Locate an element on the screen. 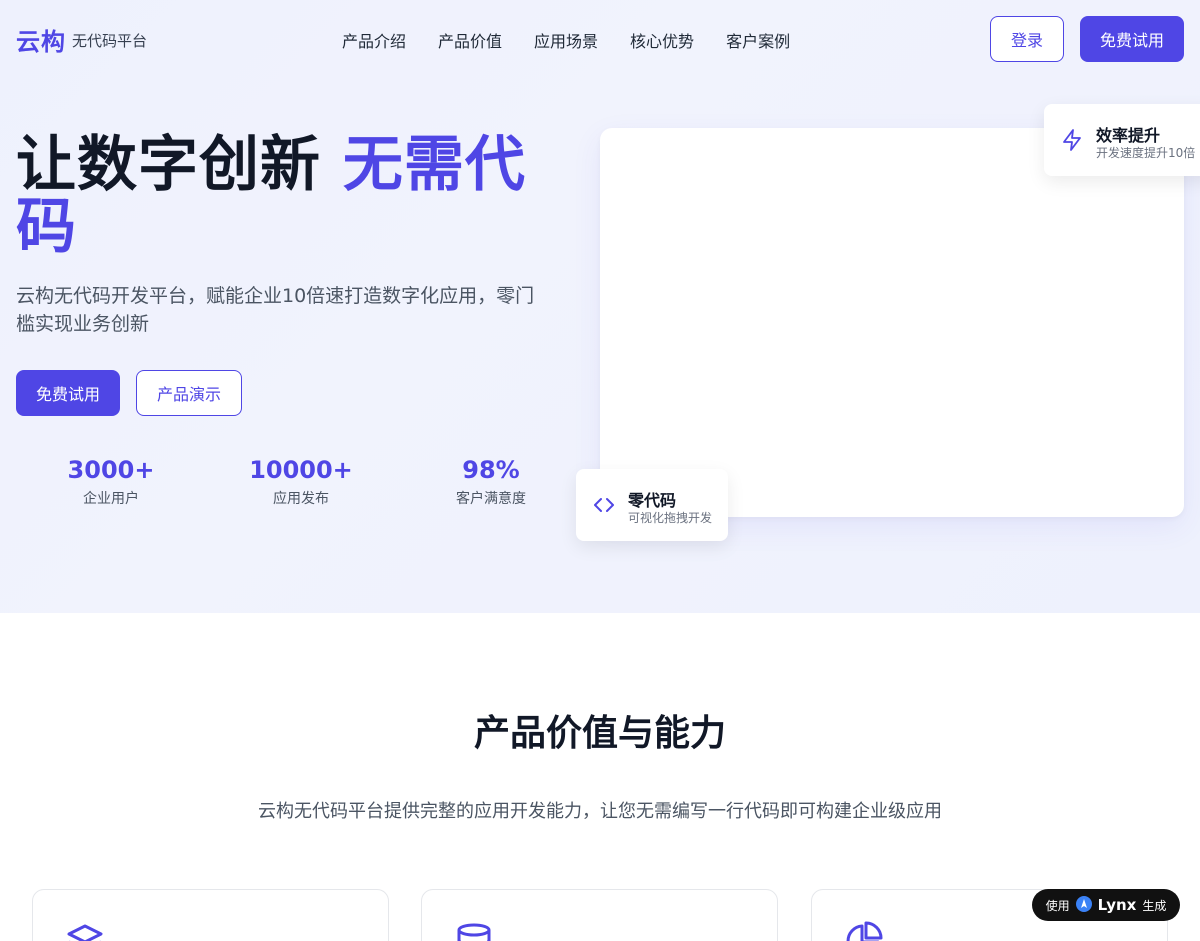  float-card-title: 零代码 is located at coordinates (652, 500).